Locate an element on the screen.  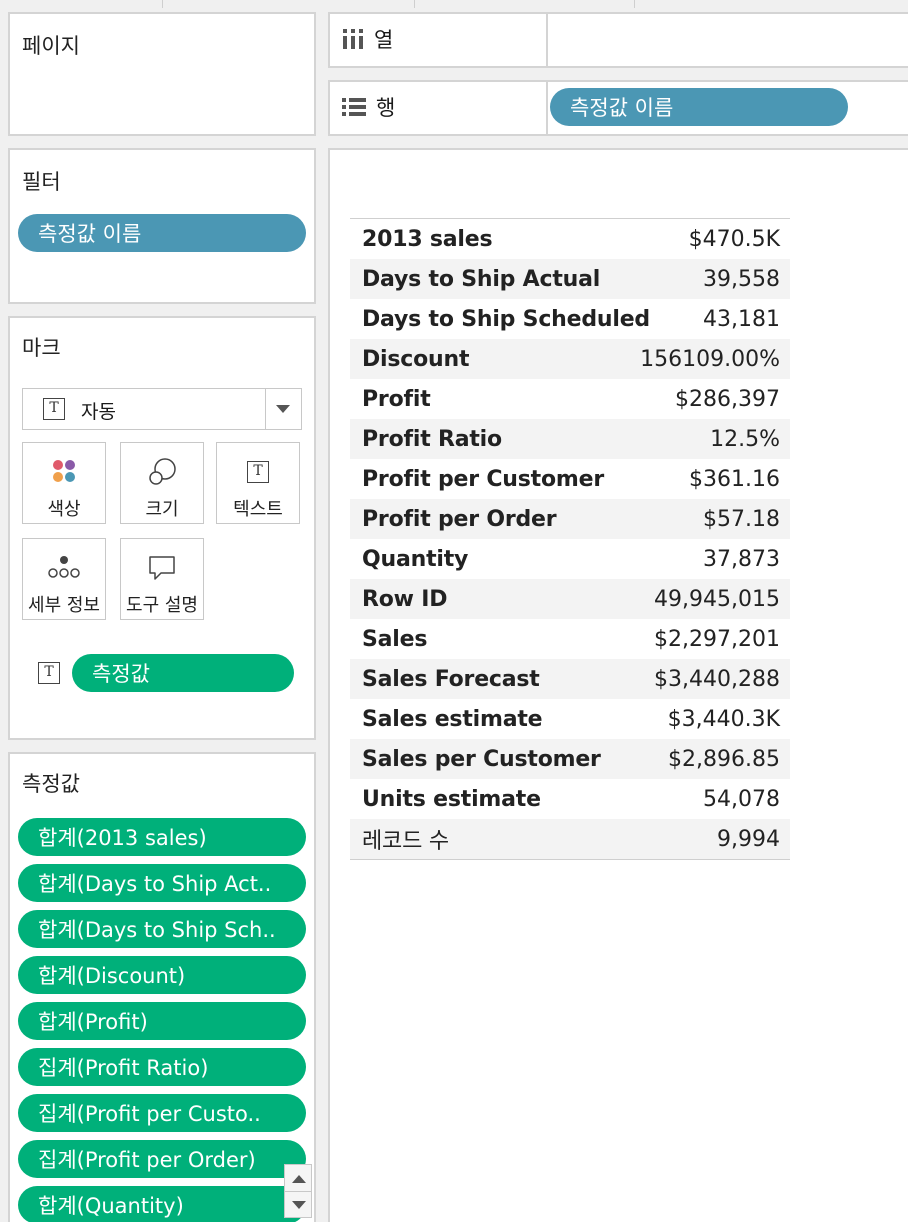
row-measure-value: $361.16 is located at coordinates (734, 479).